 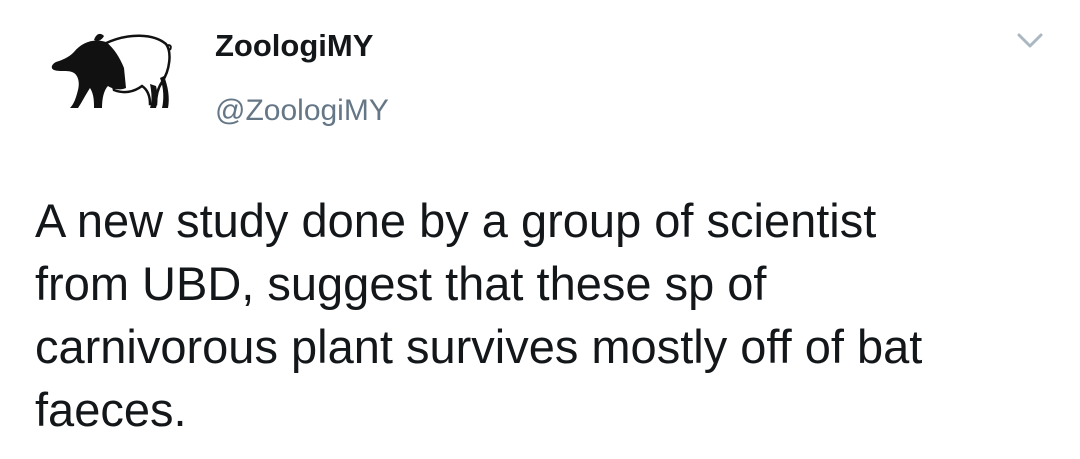 What do you see at coordinates (294, 46) in the screenshot?
I see `display-name: ZoologiMY` at bounding box center [294, 46].